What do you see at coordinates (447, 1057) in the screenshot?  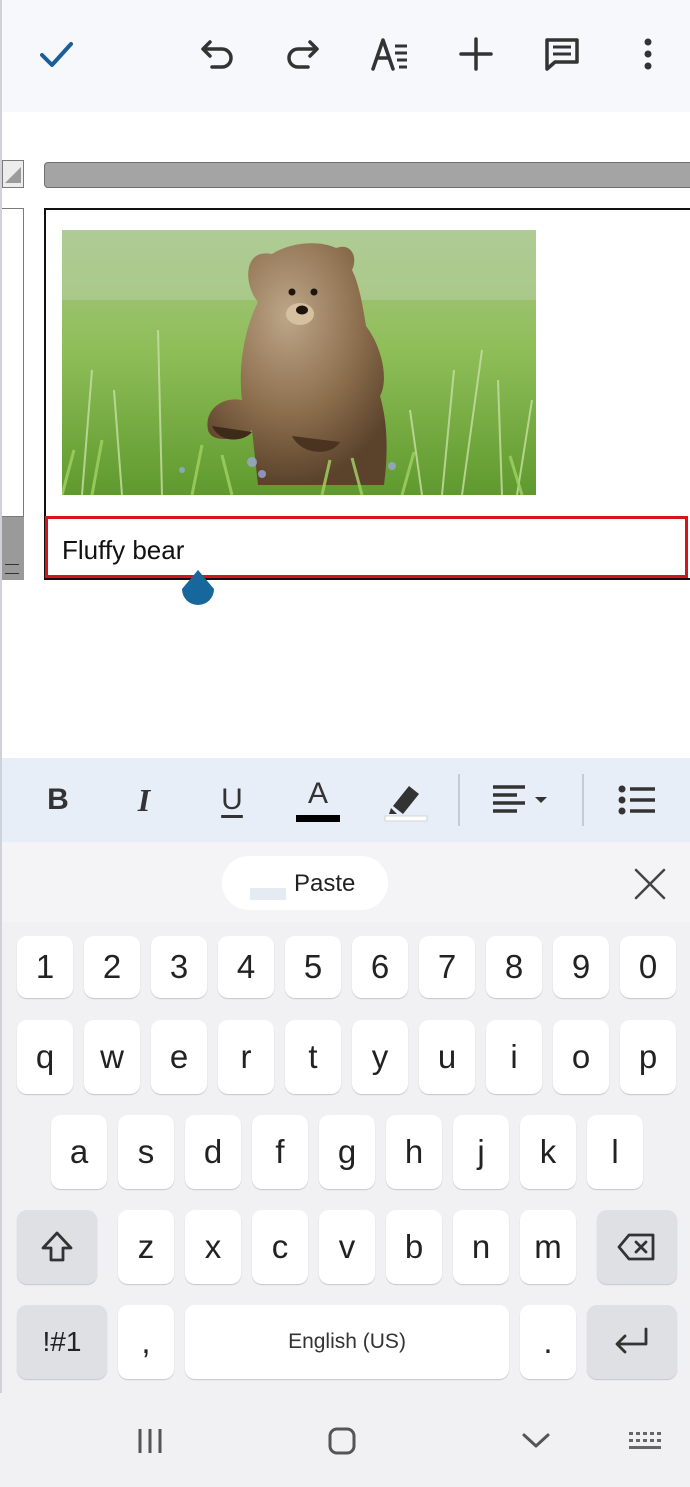 I see `key-u: u` at bounding box center [447, 1057].